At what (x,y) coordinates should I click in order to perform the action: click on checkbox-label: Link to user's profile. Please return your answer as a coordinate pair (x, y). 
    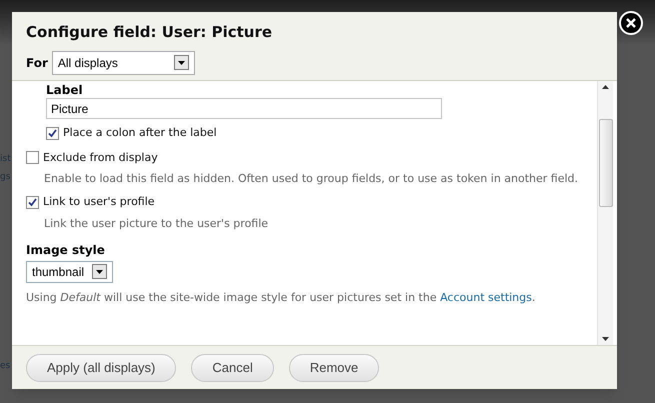
    Looking at the image, I should click on (99, 202).